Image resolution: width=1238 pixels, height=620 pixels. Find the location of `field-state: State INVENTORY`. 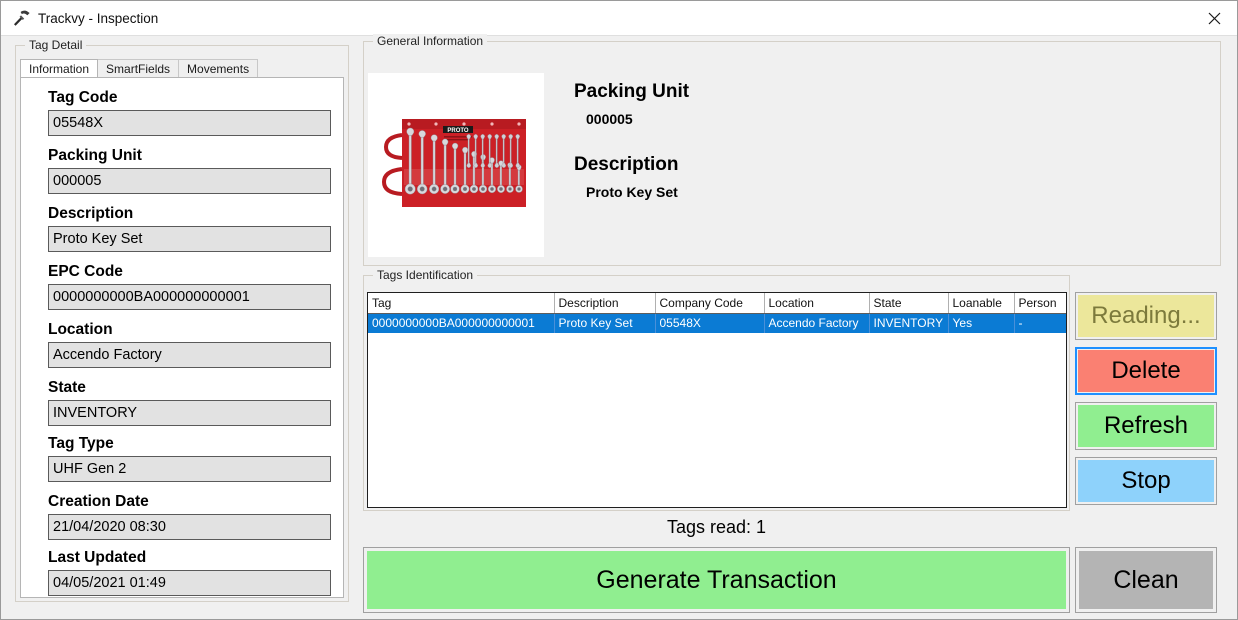

field-state: State INVENTORY is located at coordinates (189, 402).